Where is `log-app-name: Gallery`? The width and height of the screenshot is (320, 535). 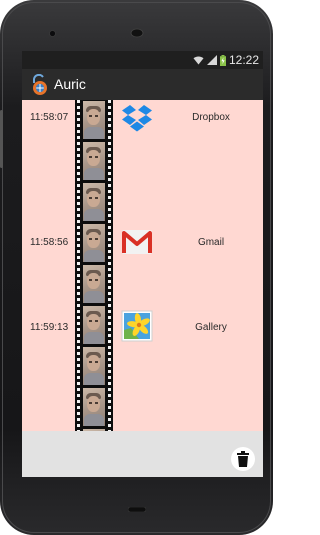
log-app-name: Gallery is located at coordinates (211, 327).